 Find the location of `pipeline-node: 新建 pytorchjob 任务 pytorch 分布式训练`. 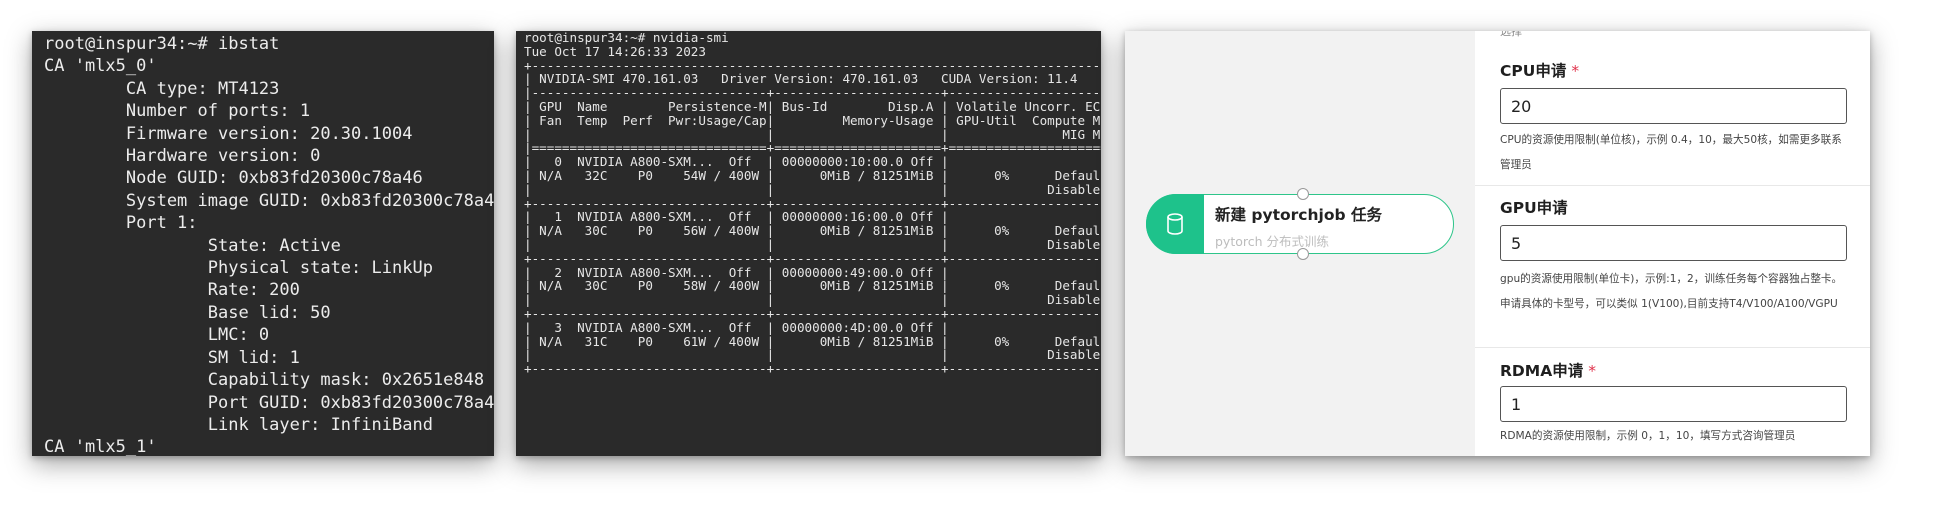

pipeline-node: 新建 pytorchjob 任务 pytorch 分布式训练 is located at coordinates (1300, 224).